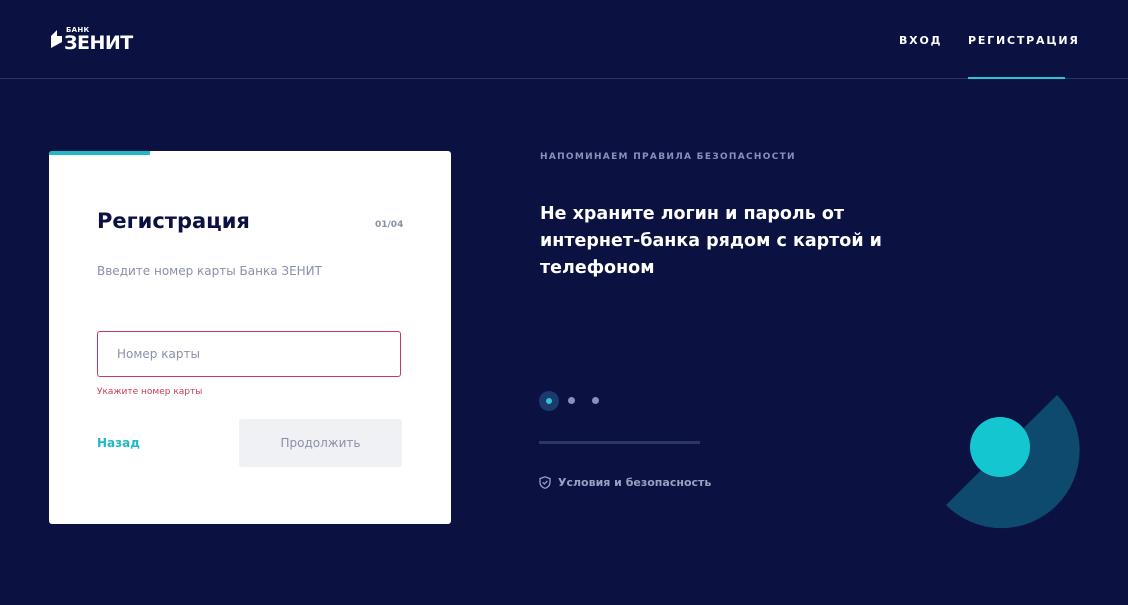 Image resolution: width=1128 pixels, height=605 pixels. I want to click on card-number-error: Укажите номер карты, so click(150, 392).